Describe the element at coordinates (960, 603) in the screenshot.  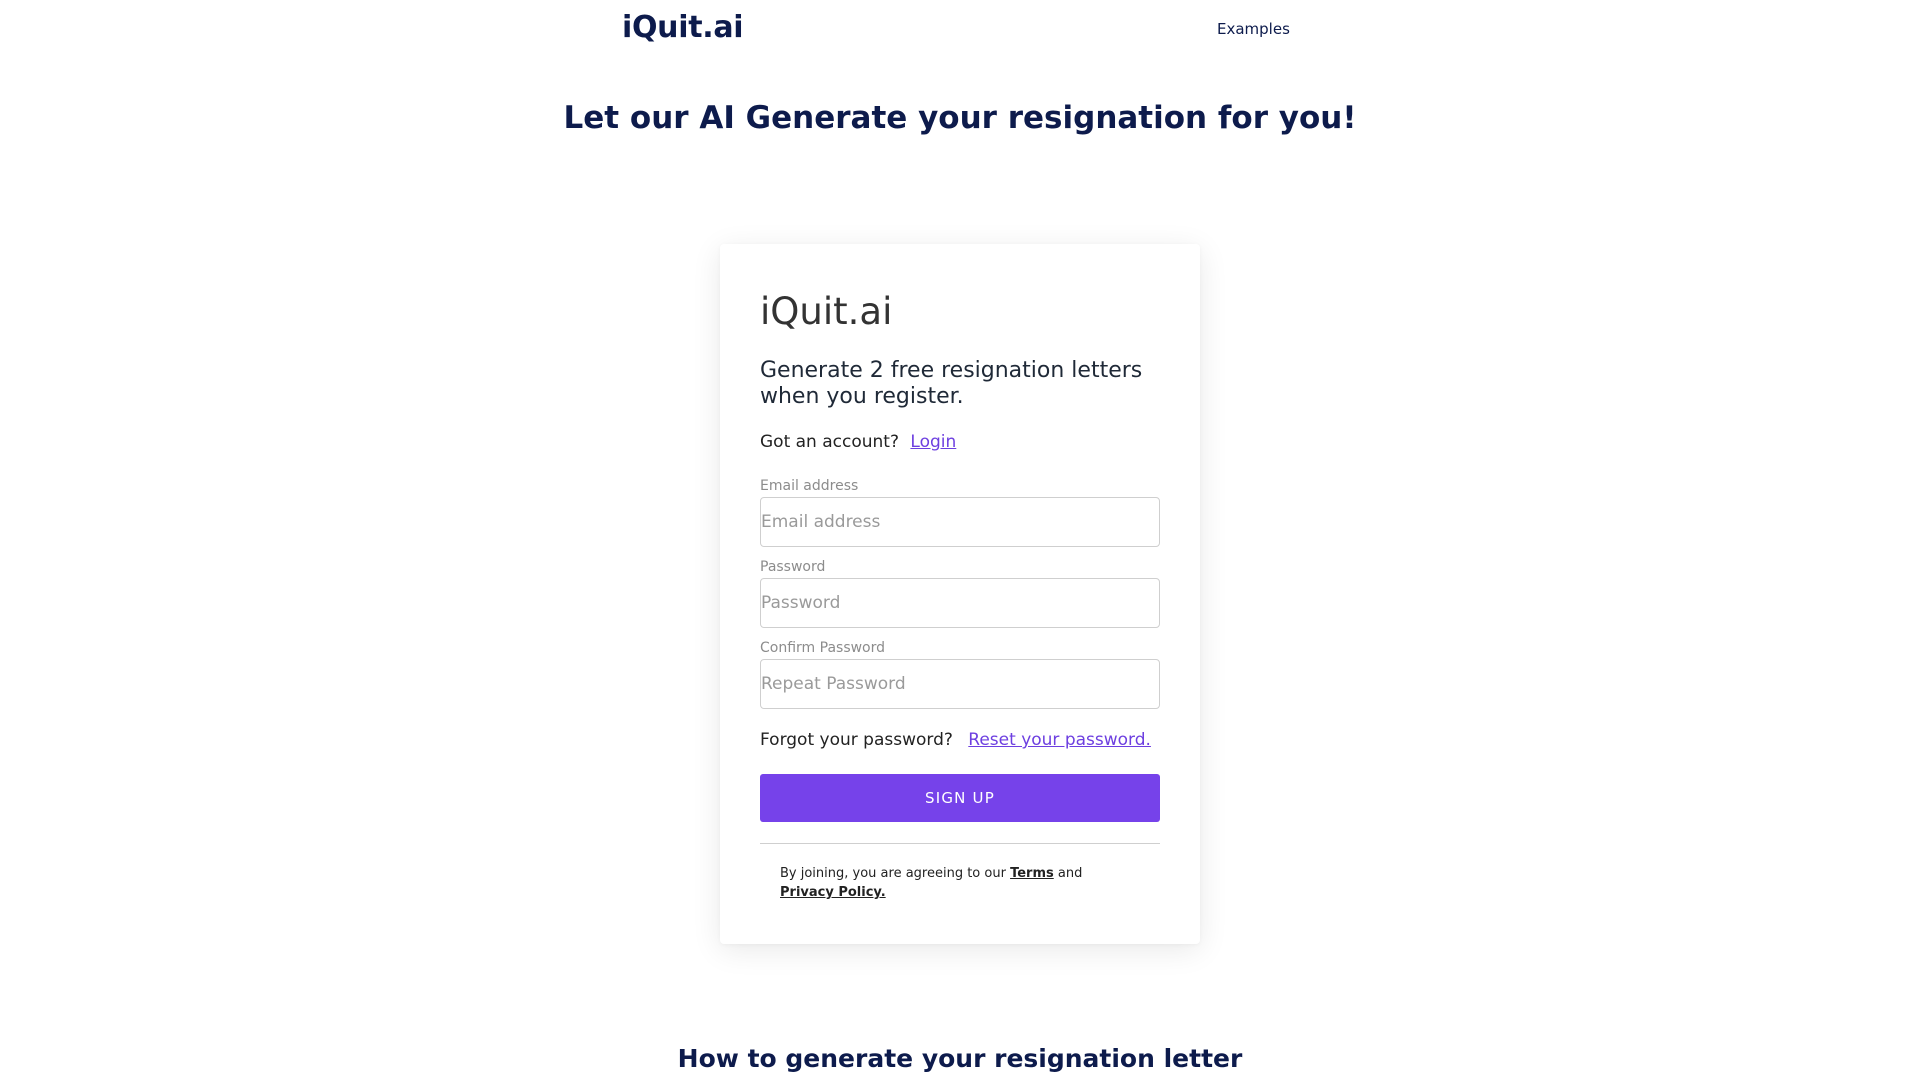
I see `password-field` at that location.